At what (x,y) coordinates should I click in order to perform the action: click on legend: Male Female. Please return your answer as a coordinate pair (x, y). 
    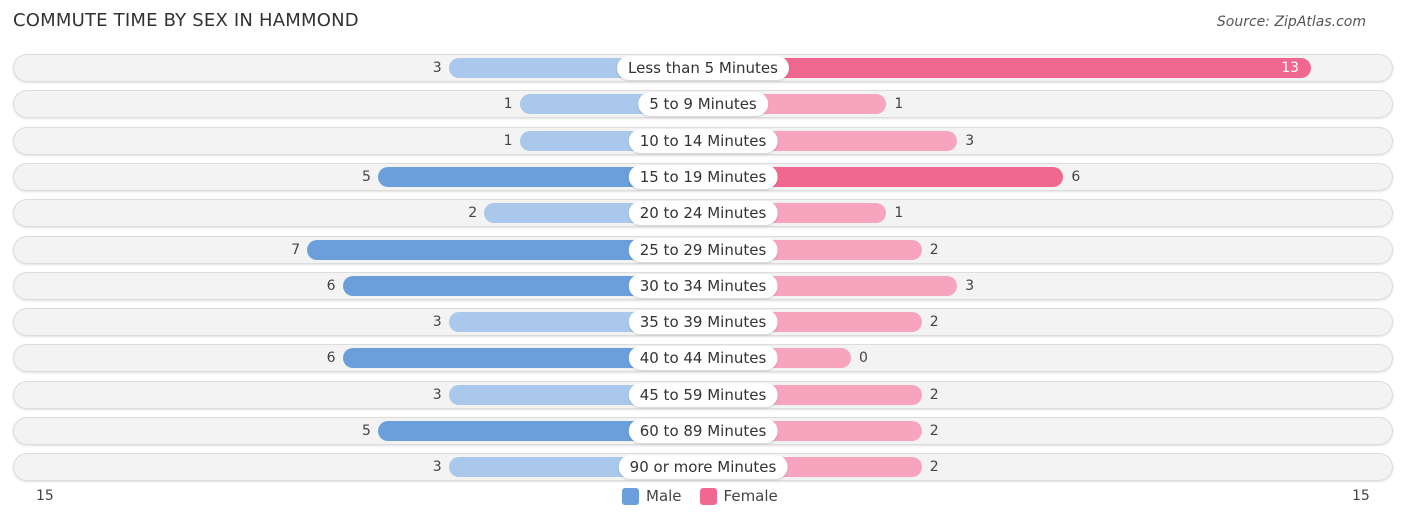
    Looking at the image, I should click on (709, 496).